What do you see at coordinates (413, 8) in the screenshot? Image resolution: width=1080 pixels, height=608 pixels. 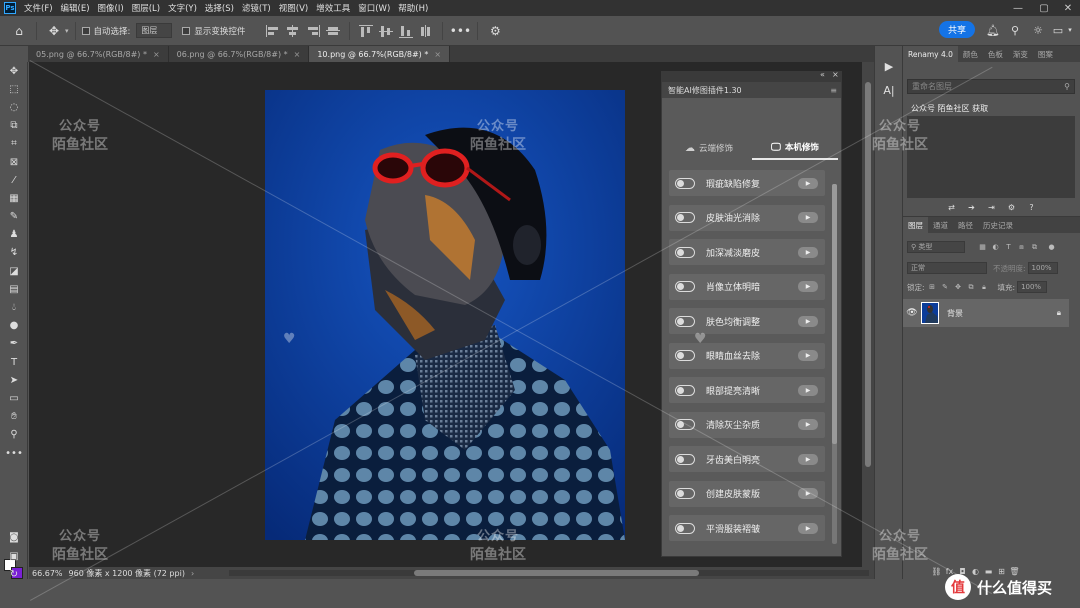 I see `menu-help: 帮助(H)` at bounding box center [413, 8].